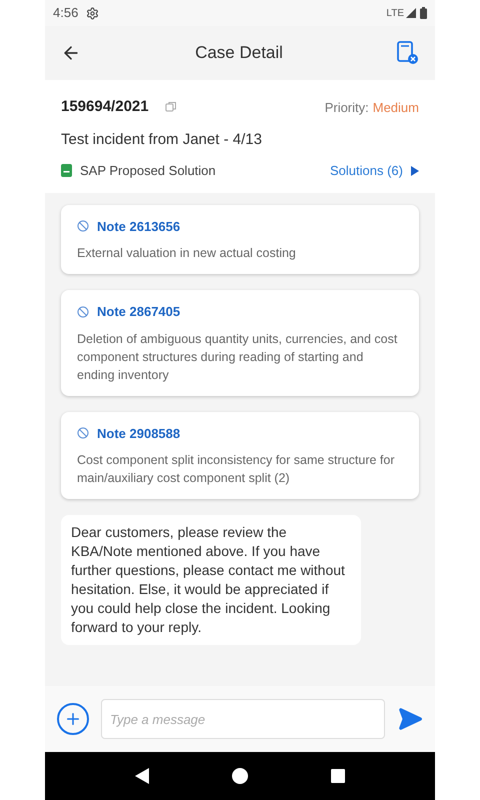  Describe the element at coordinates (65, 13) in the screenshot. I see `status-time: 4:56` at that location.